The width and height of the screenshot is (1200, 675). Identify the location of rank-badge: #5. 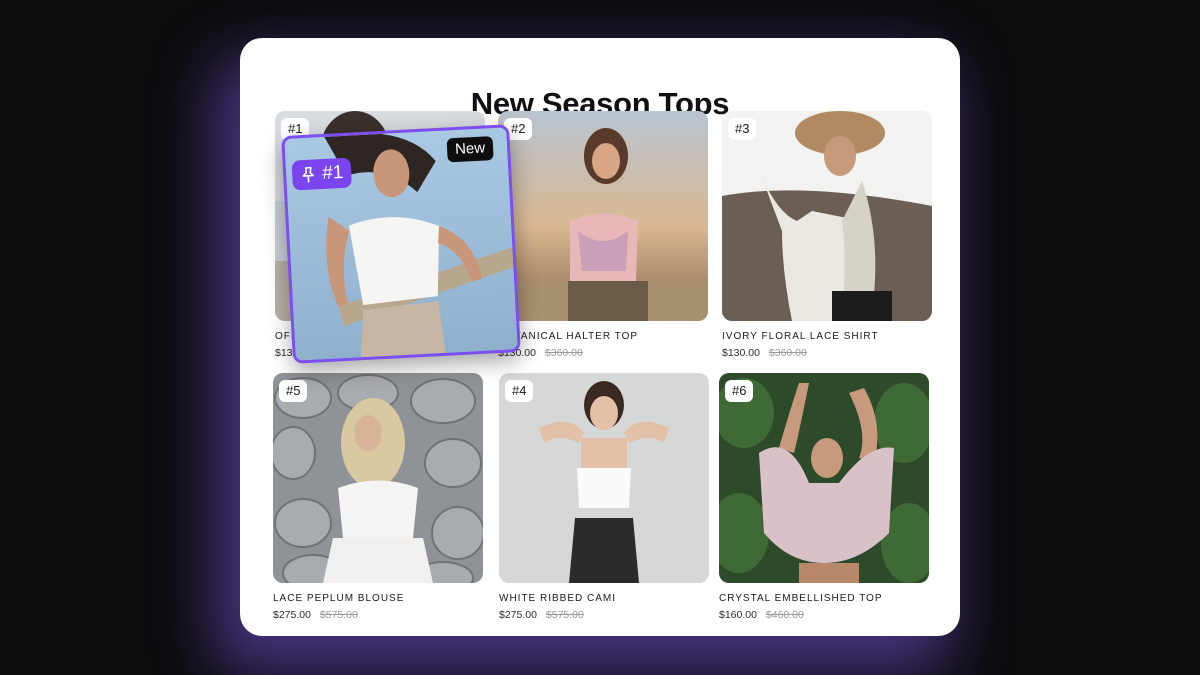
(293, 391).